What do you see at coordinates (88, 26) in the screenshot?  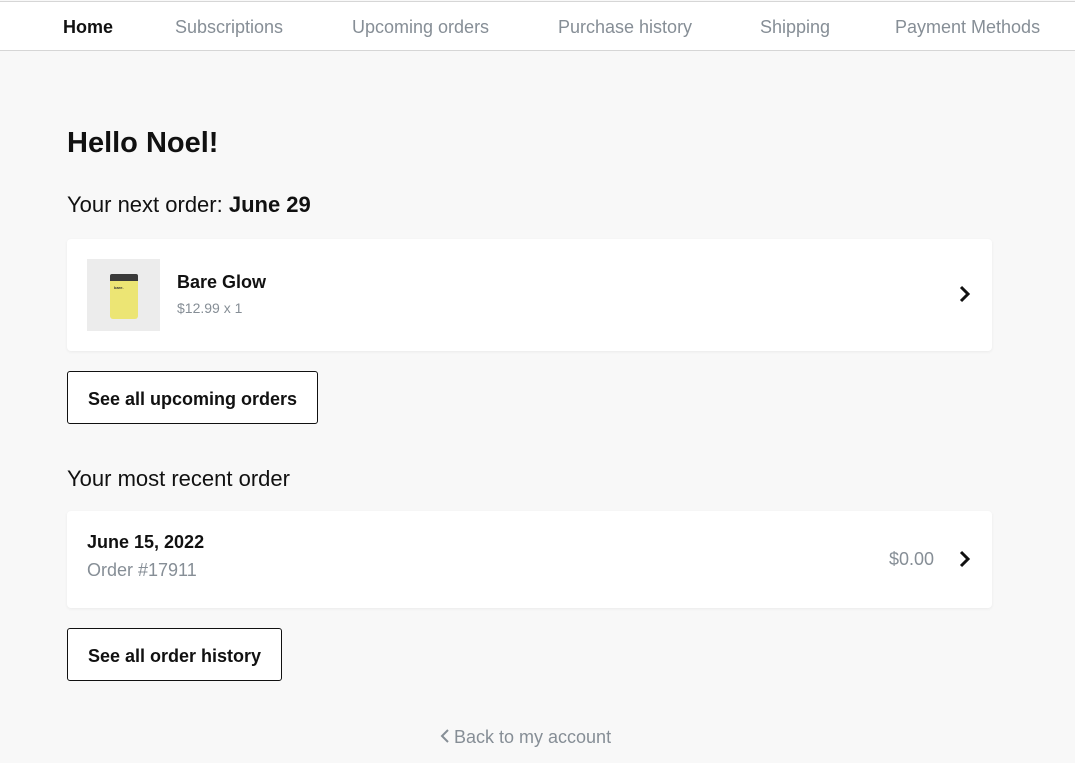 I see `nav-tab-home: Home` at bounding box center [88, 26].